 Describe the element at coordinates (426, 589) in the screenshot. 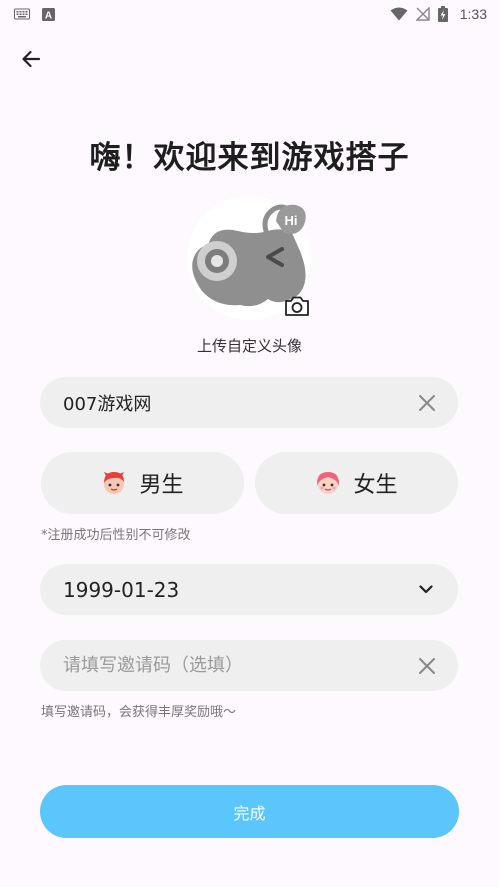

I see `chevron-down-icon` at that location.